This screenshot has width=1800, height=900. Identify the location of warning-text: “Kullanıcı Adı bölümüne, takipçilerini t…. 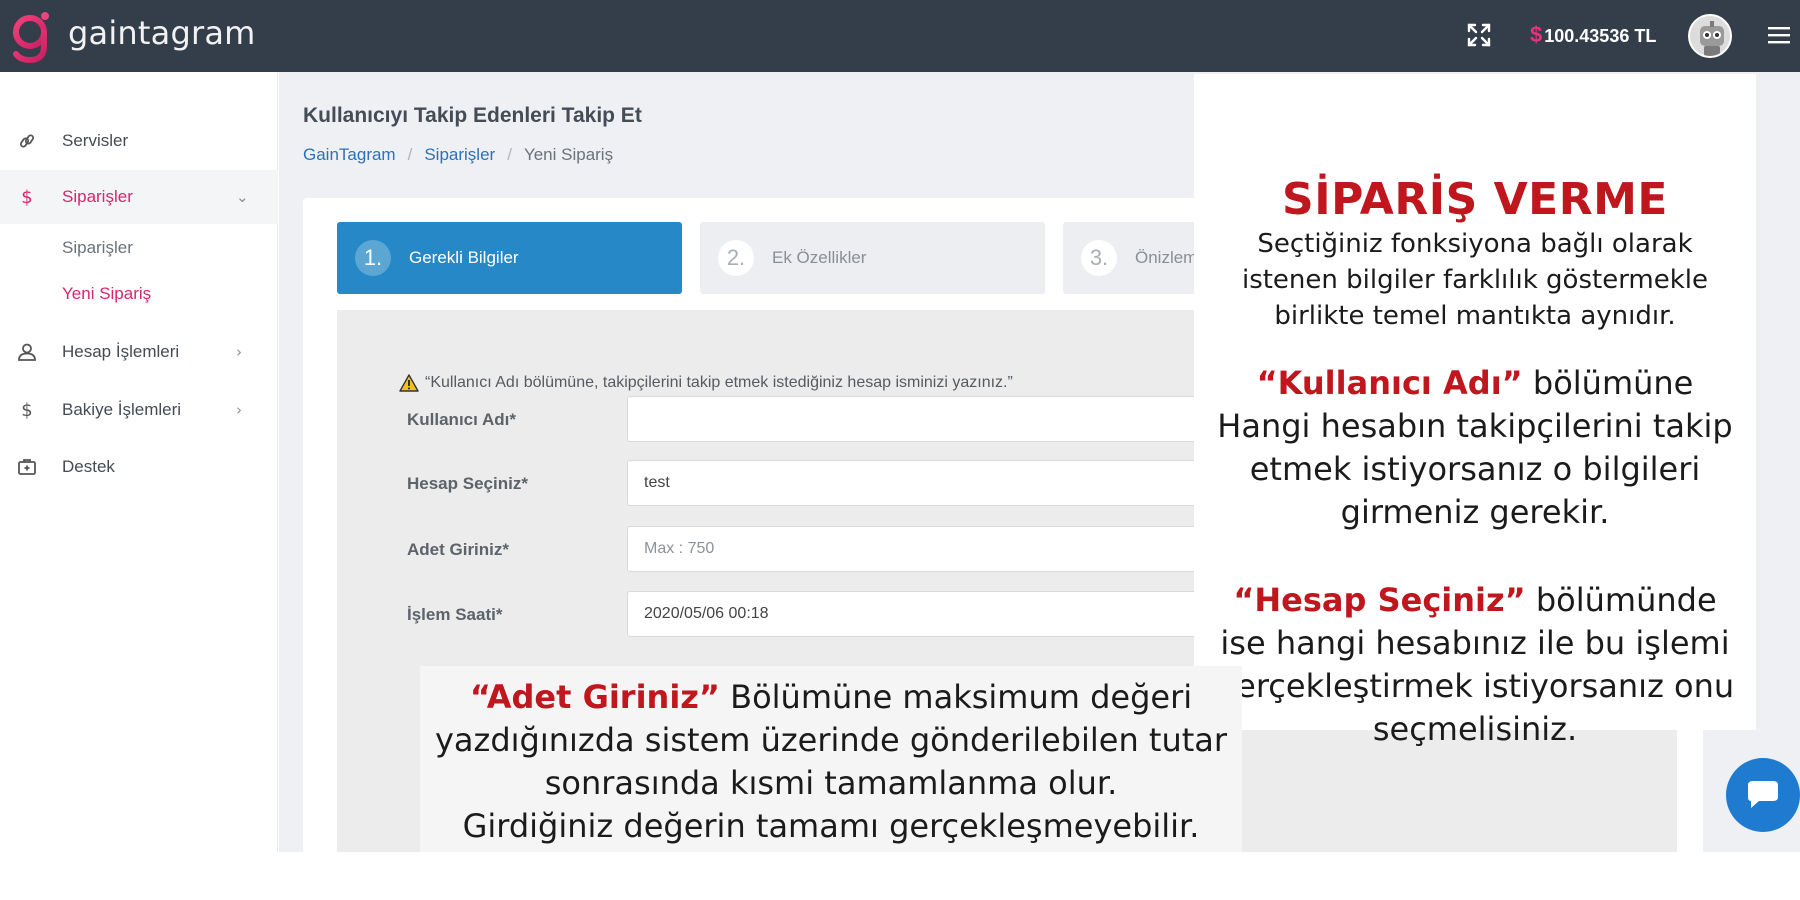
(719, 382).